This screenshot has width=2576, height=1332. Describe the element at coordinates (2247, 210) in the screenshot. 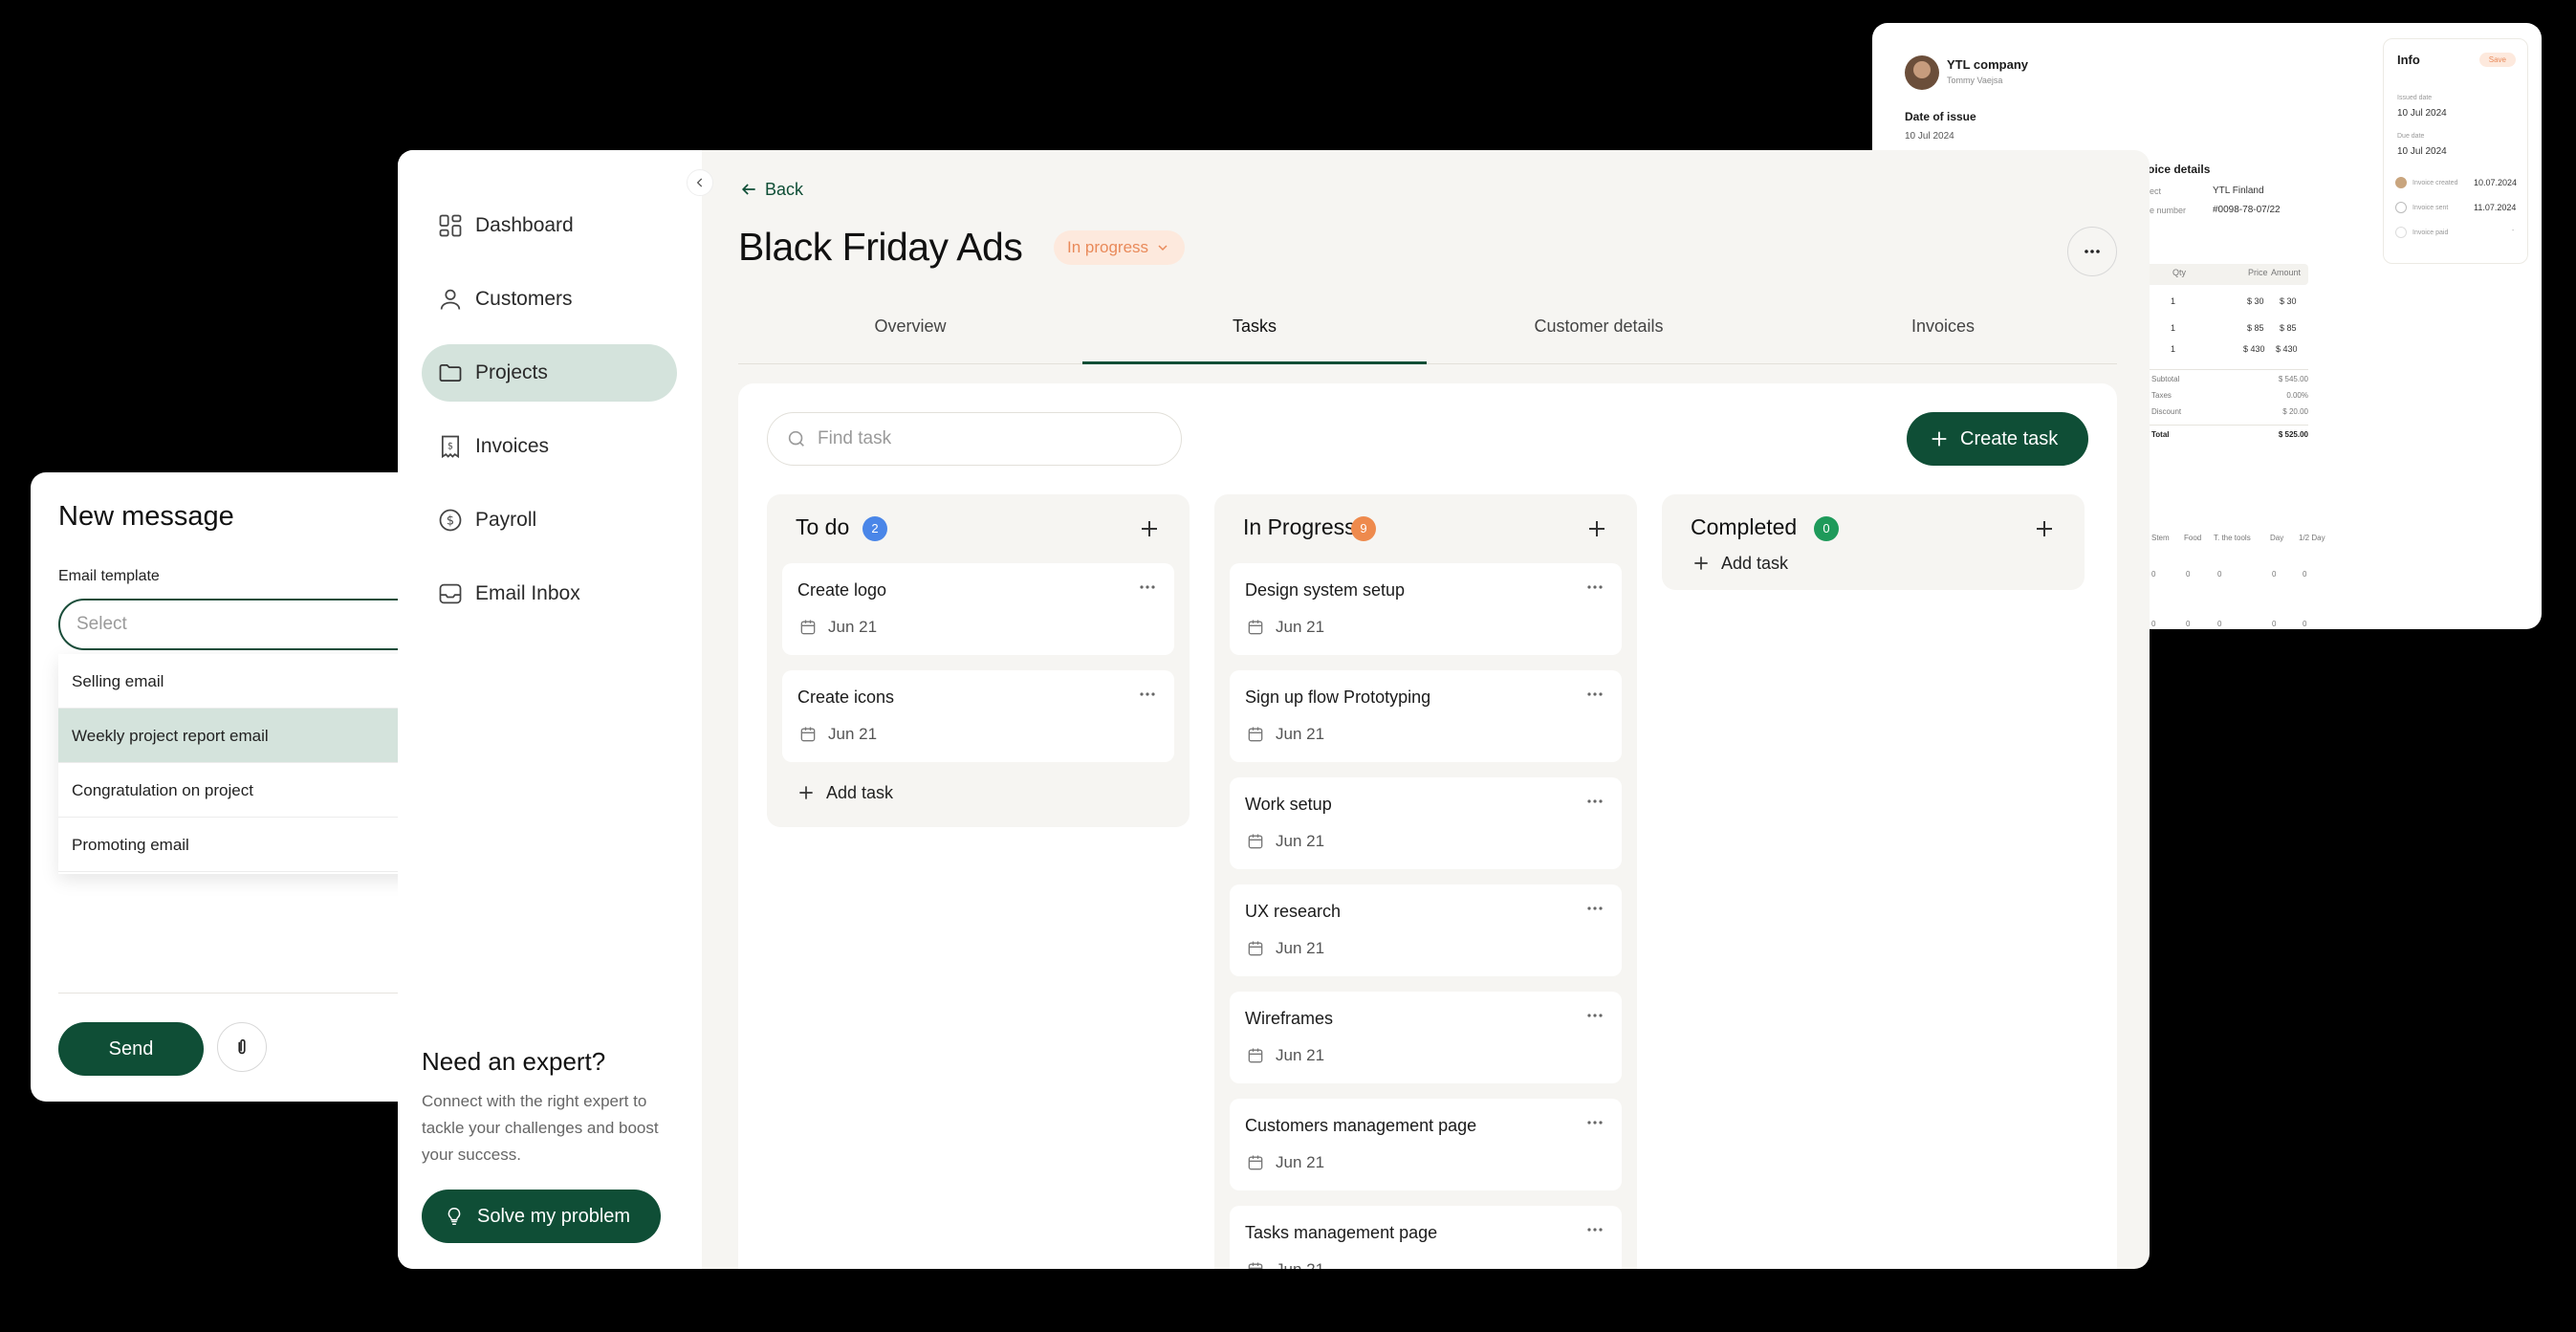

I see `detail-value: #0098-78-07/22` at that location.